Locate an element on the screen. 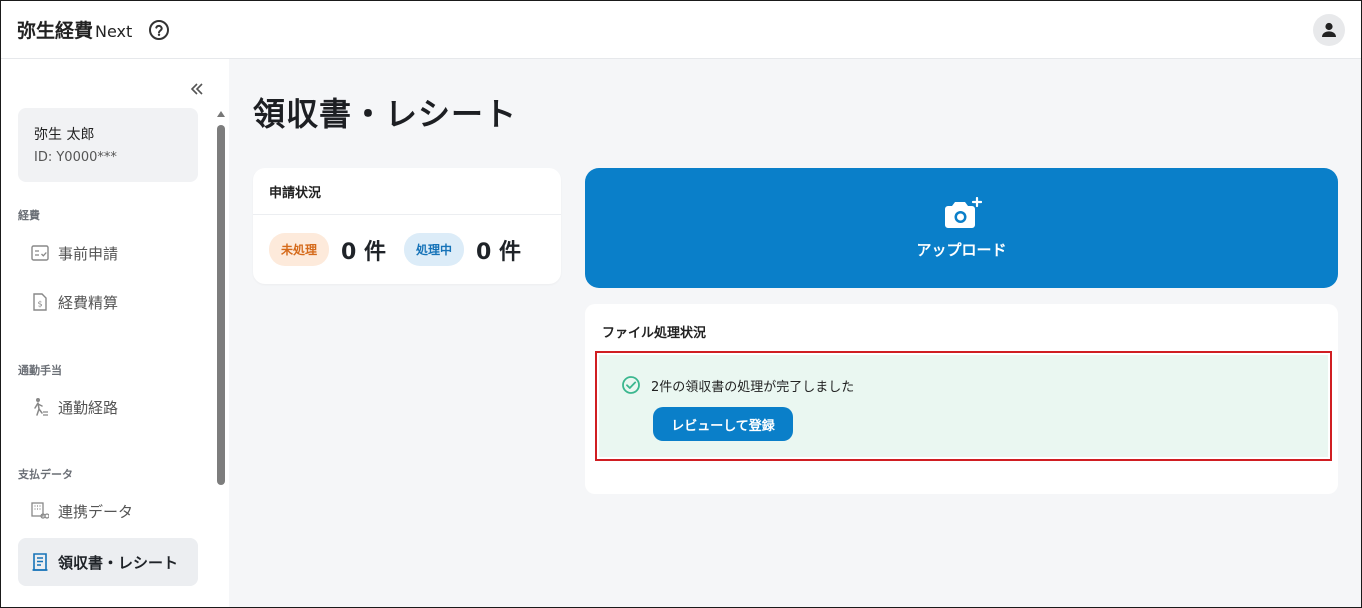  chevrons-left-icon is located at coordinates (197, 89).